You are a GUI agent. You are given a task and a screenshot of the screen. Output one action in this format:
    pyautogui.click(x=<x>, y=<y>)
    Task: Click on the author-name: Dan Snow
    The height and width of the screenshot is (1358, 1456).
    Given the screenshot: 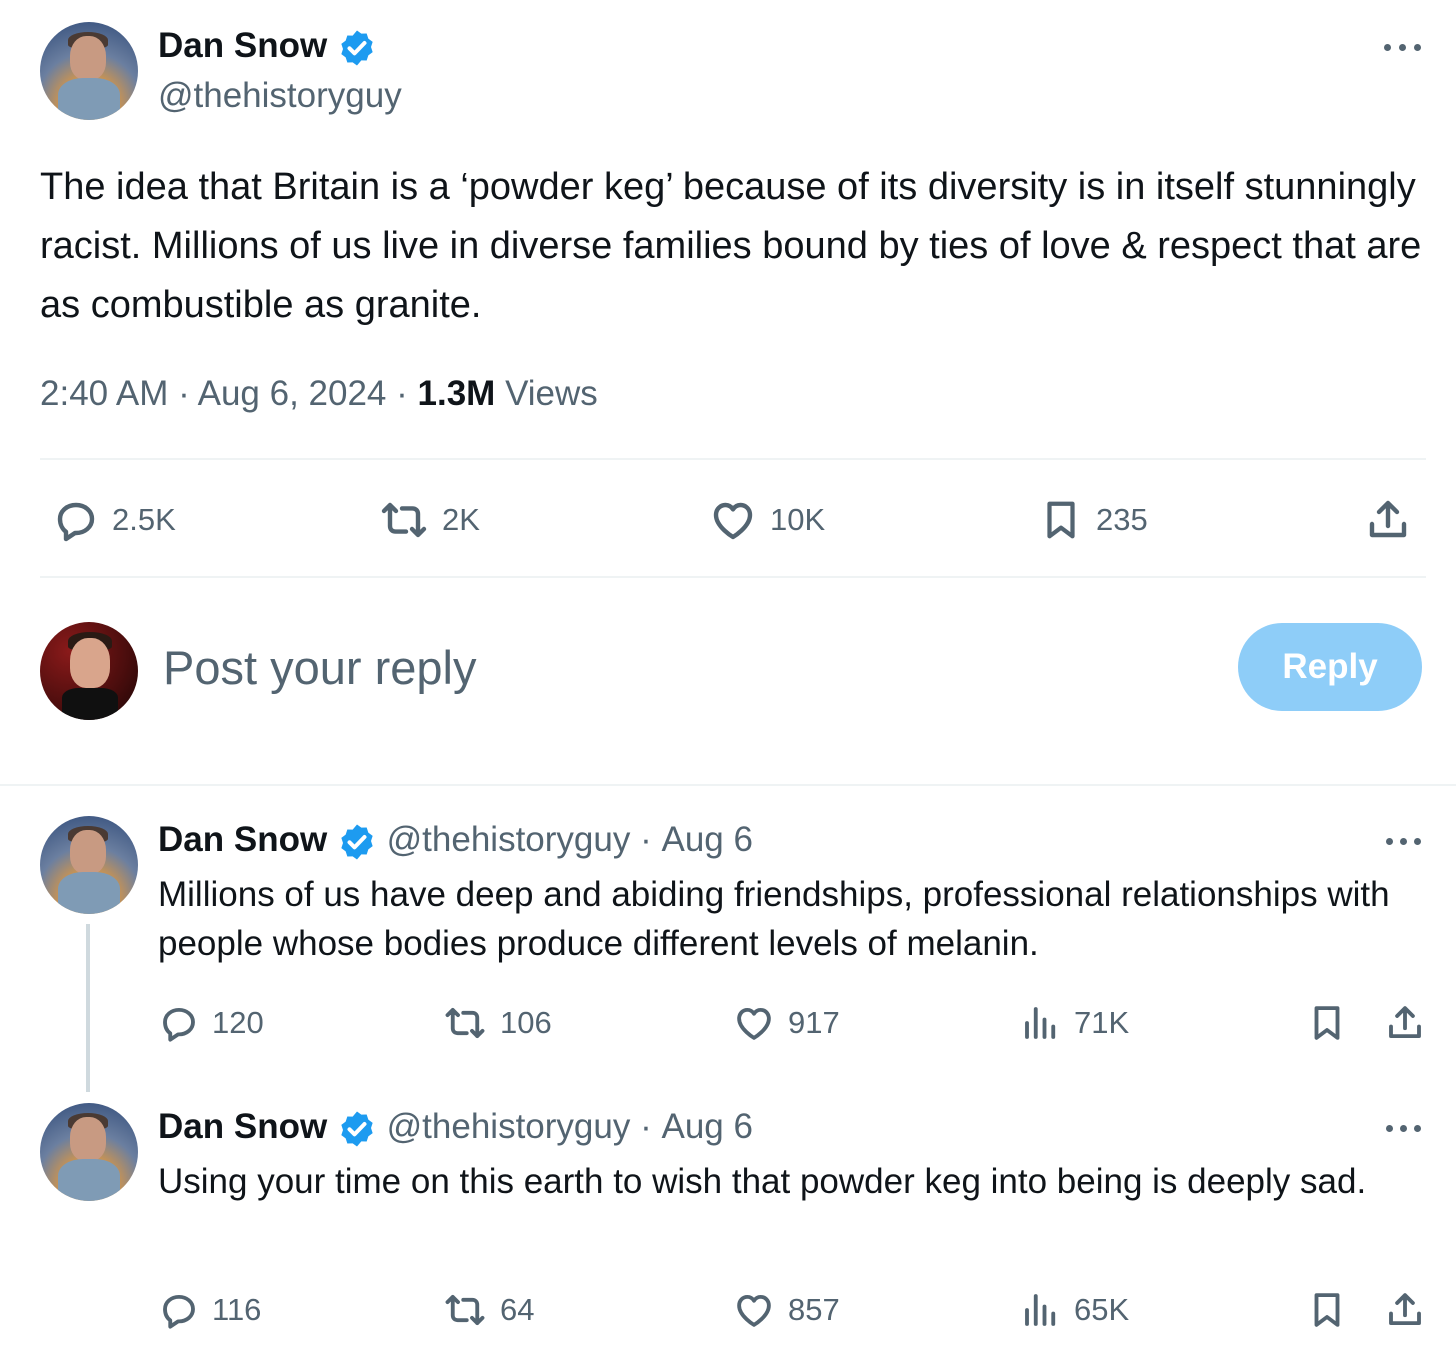 What is the action you would take?
    pyautogui.click(x=267, y=47)
    